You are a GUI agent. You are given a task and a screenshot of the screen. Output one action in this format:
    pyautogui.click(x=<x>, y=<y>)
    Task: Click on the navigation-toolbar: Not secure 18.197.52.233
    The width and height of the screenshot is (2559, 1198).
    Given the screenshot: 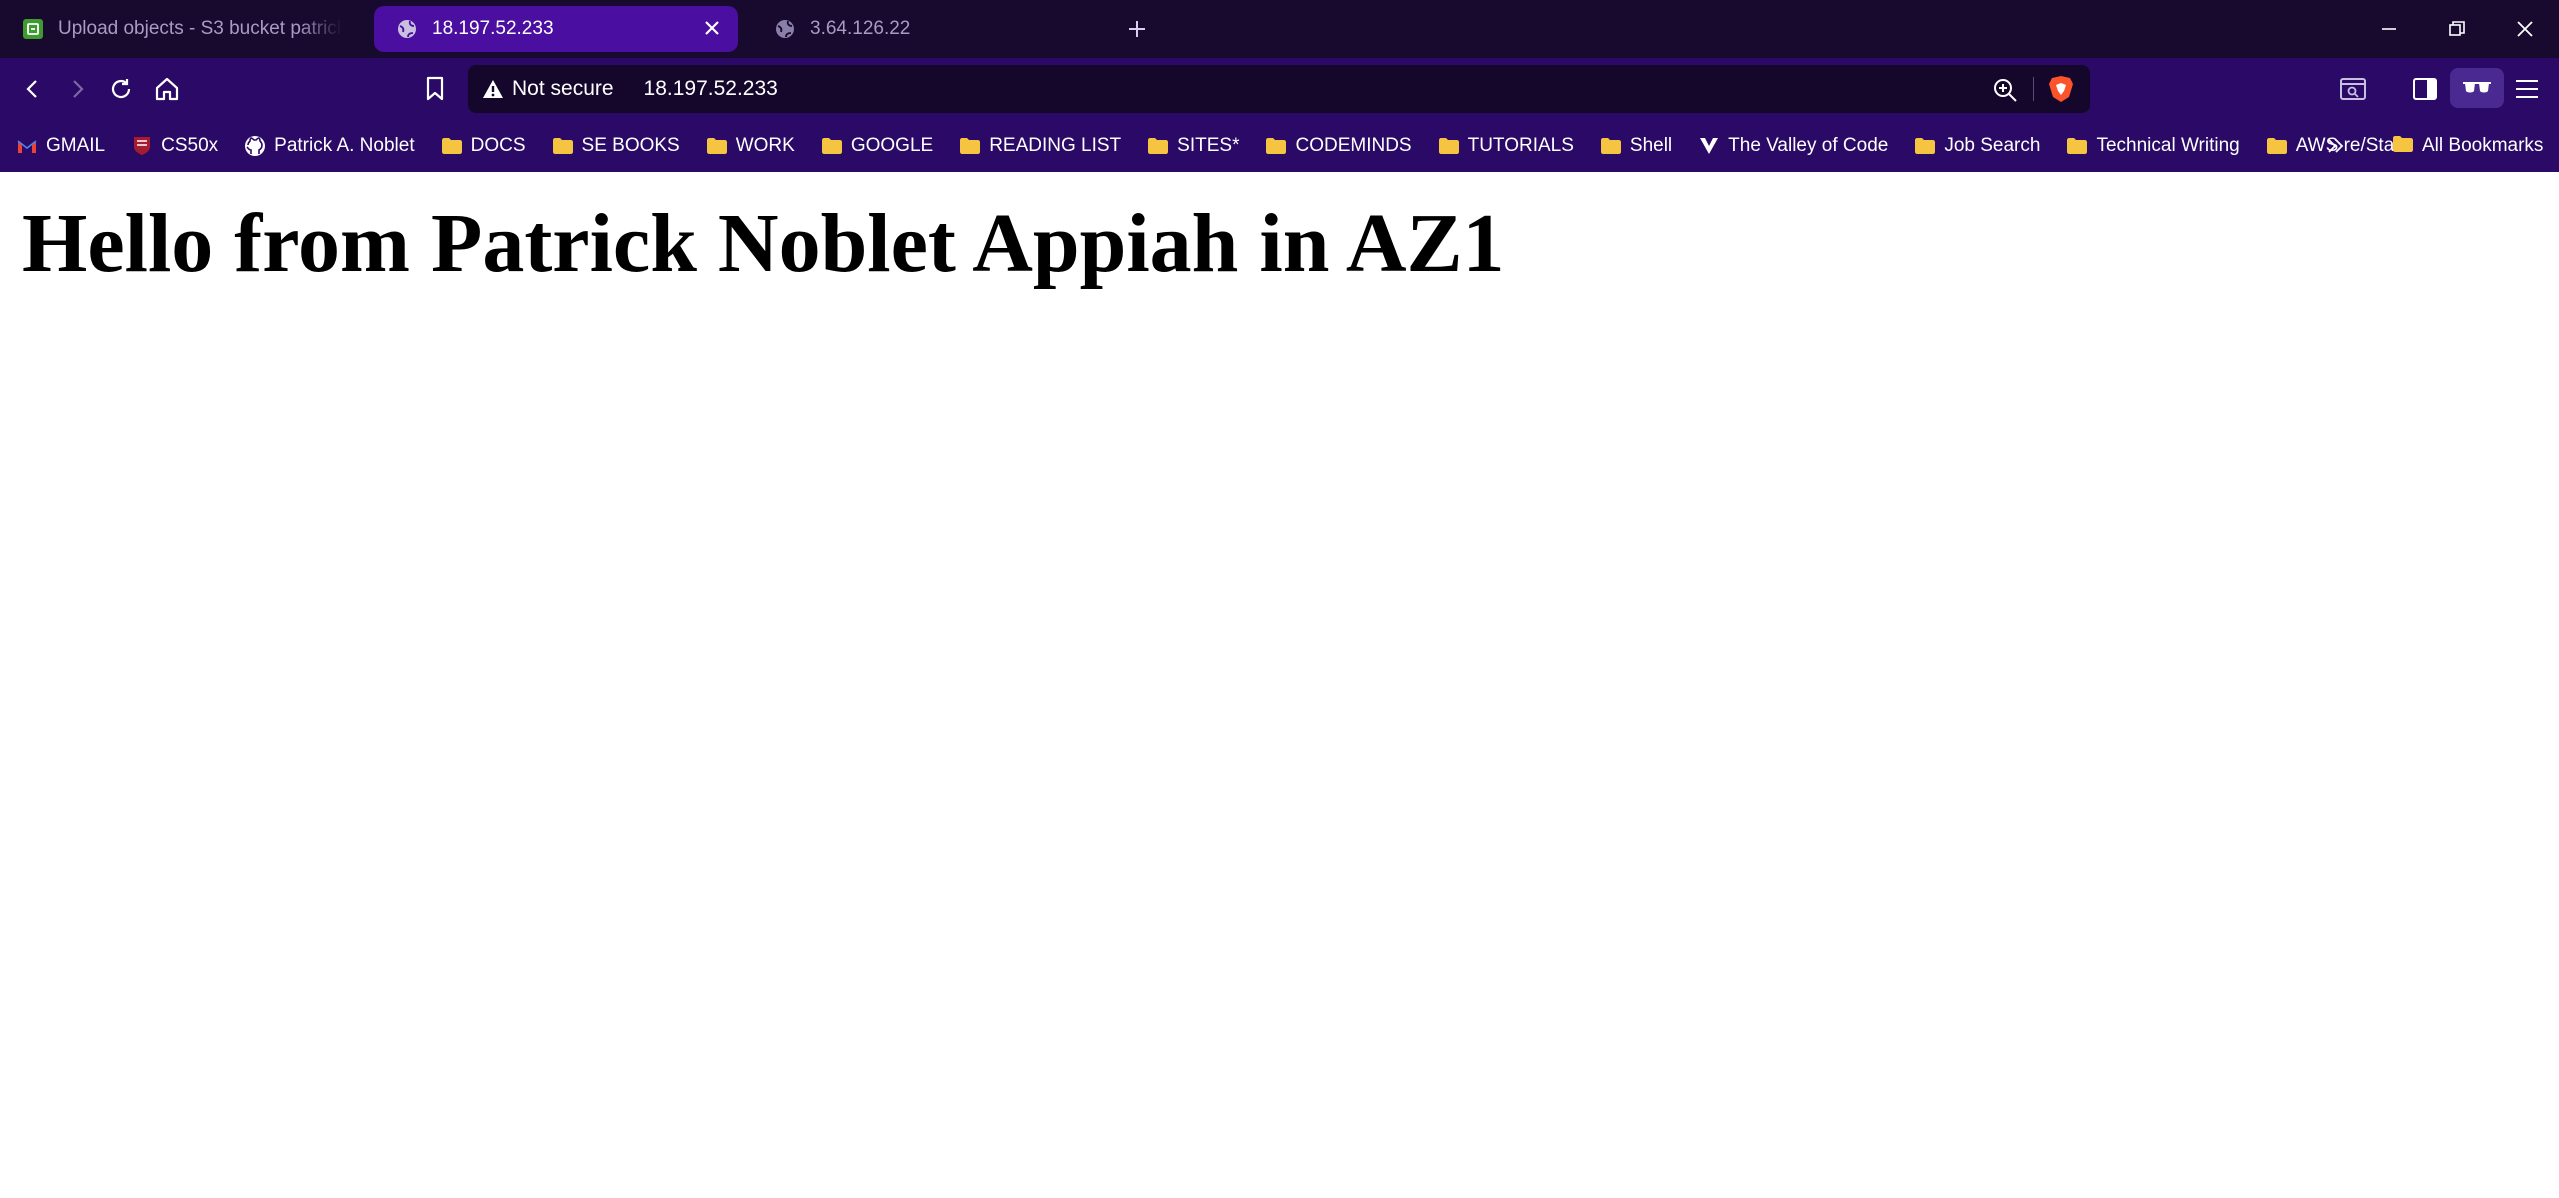 What is the action you would take?
    pyautogui.click(x=1279, y=89)
    